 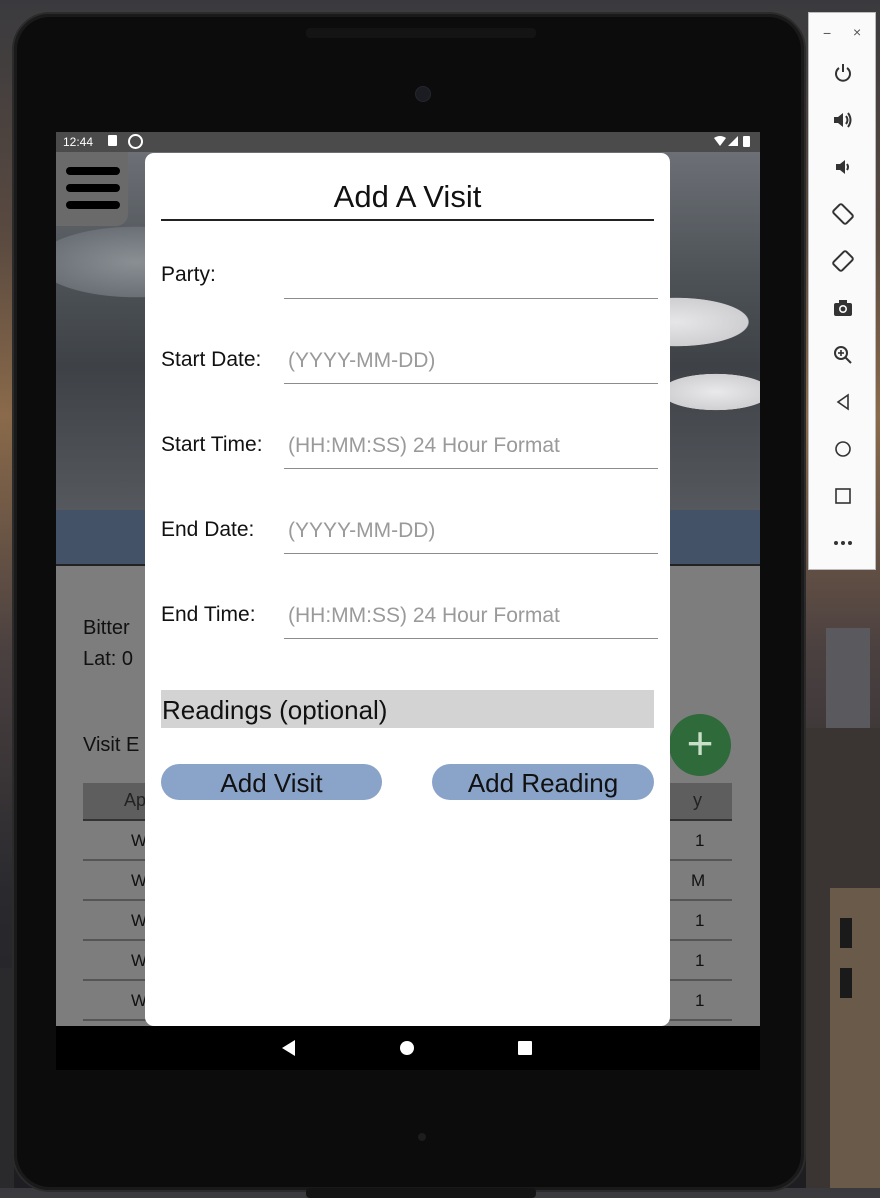 I want to click on wifi-cell-battery-icon, so click(x=732, y=141).